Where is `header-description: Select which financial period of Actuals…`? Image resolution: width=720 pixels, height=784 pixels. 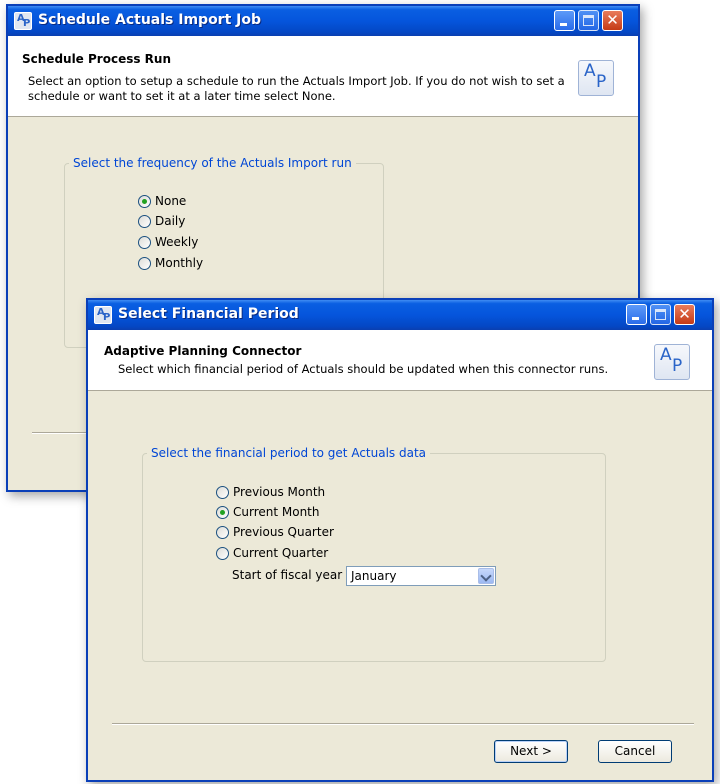 header-description: Select which financial period of Actuals… is located at coordinates (363, 369).